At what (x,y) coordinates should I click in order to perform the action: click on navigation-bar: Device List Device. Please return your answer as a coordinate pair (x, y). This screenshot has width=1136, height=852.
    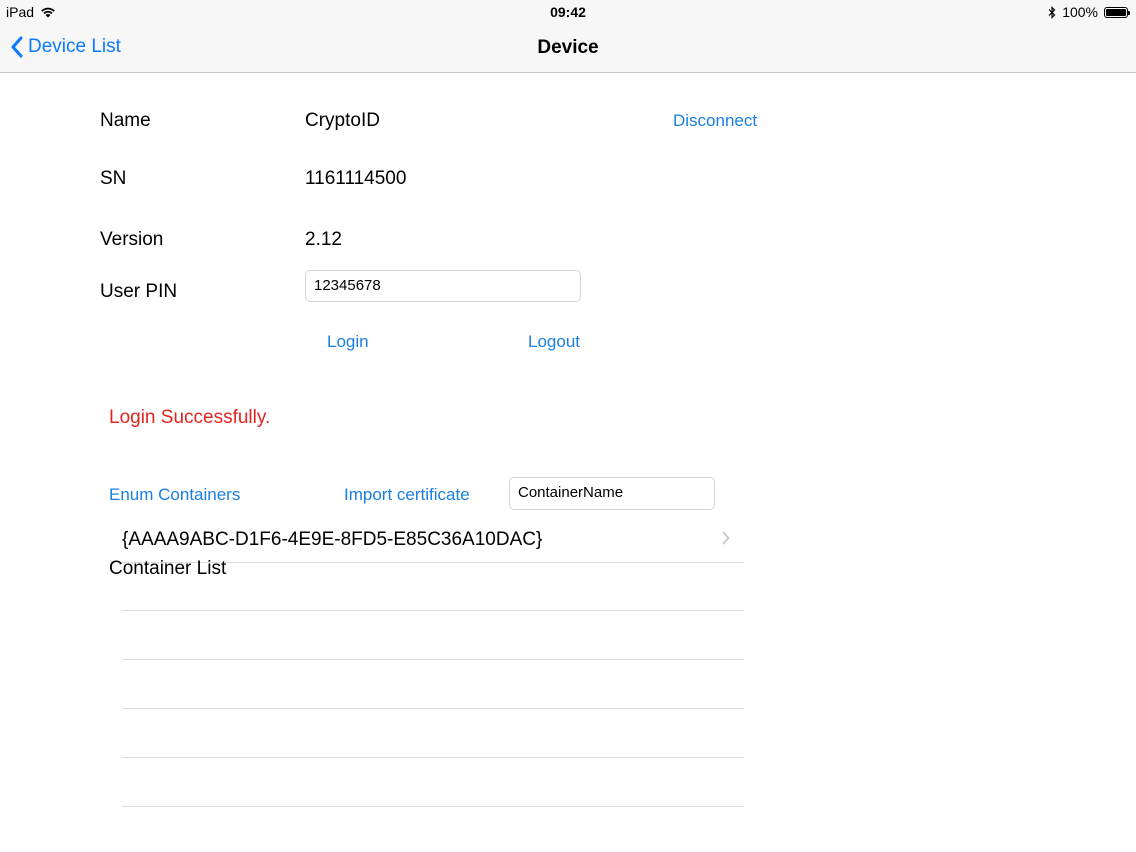
    Looking at the image, I should click on (568, 49).